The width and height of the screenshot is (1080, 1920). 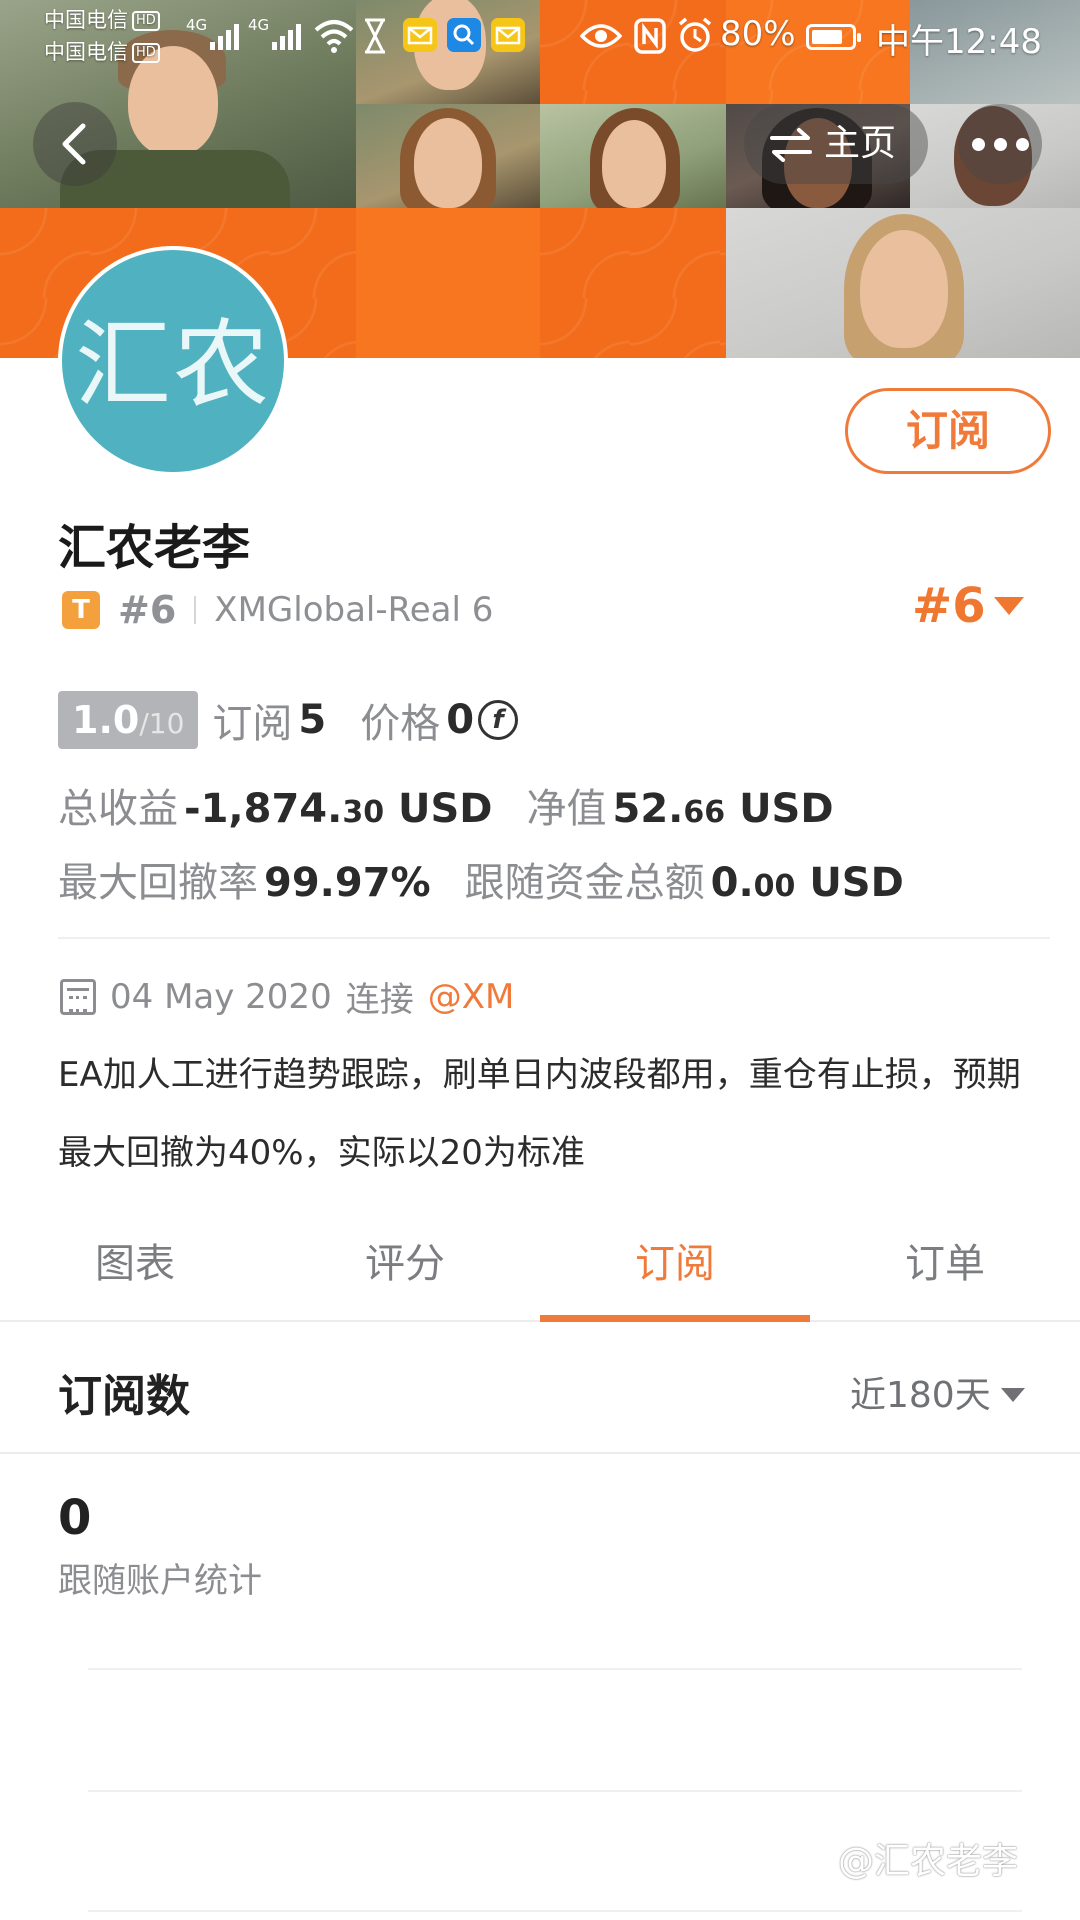 What do you see at coordinates (375, 36) in the screenshot?
I see `hourglass-icon` at bounding box center [375, 36].